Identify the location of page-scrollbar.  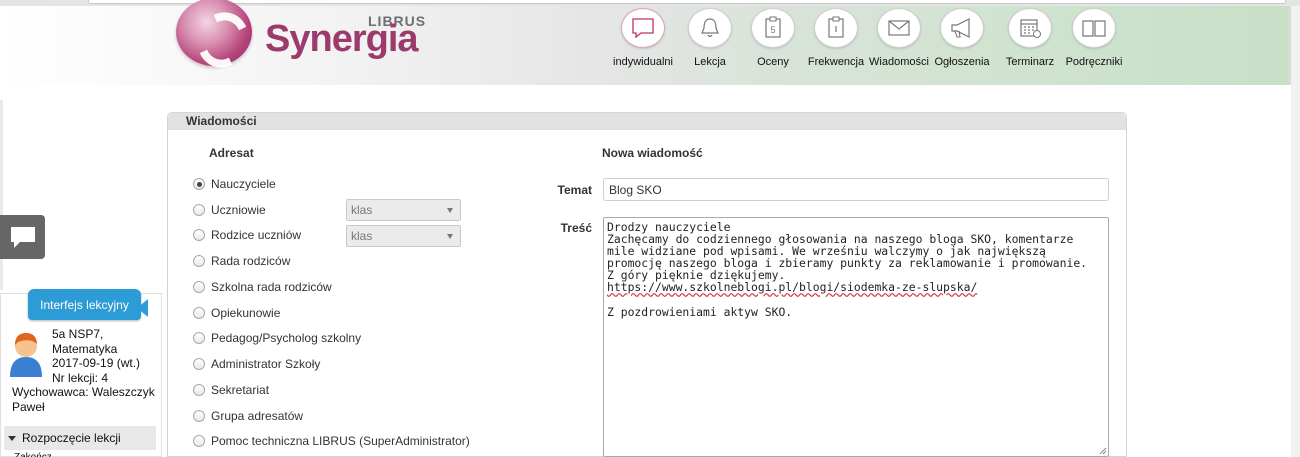
(1295, 231).